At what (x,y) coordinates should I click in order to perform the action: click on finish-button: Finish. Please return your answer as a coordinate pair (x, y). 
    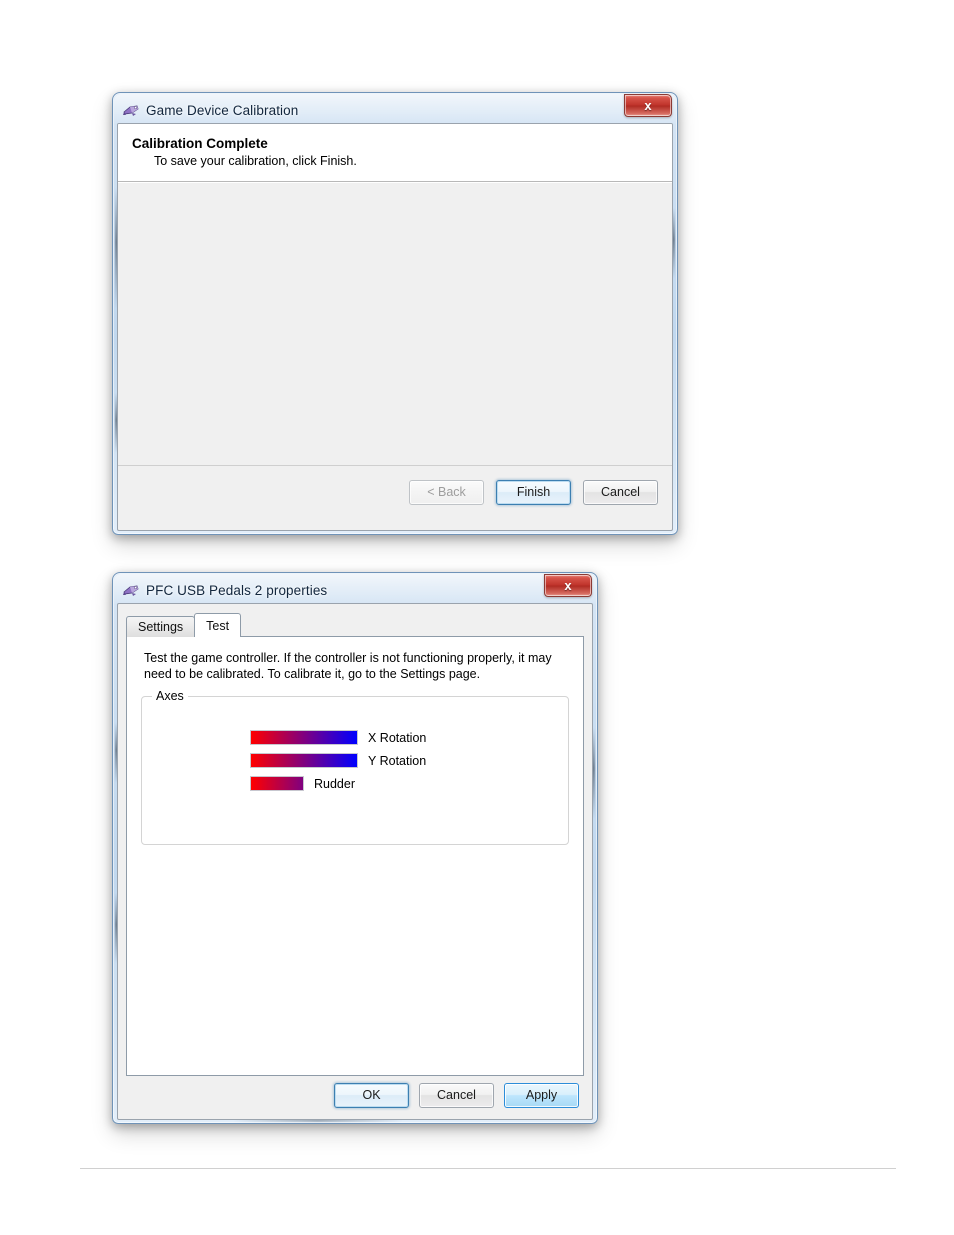
    Looking at the image, I should click on (533, 492).